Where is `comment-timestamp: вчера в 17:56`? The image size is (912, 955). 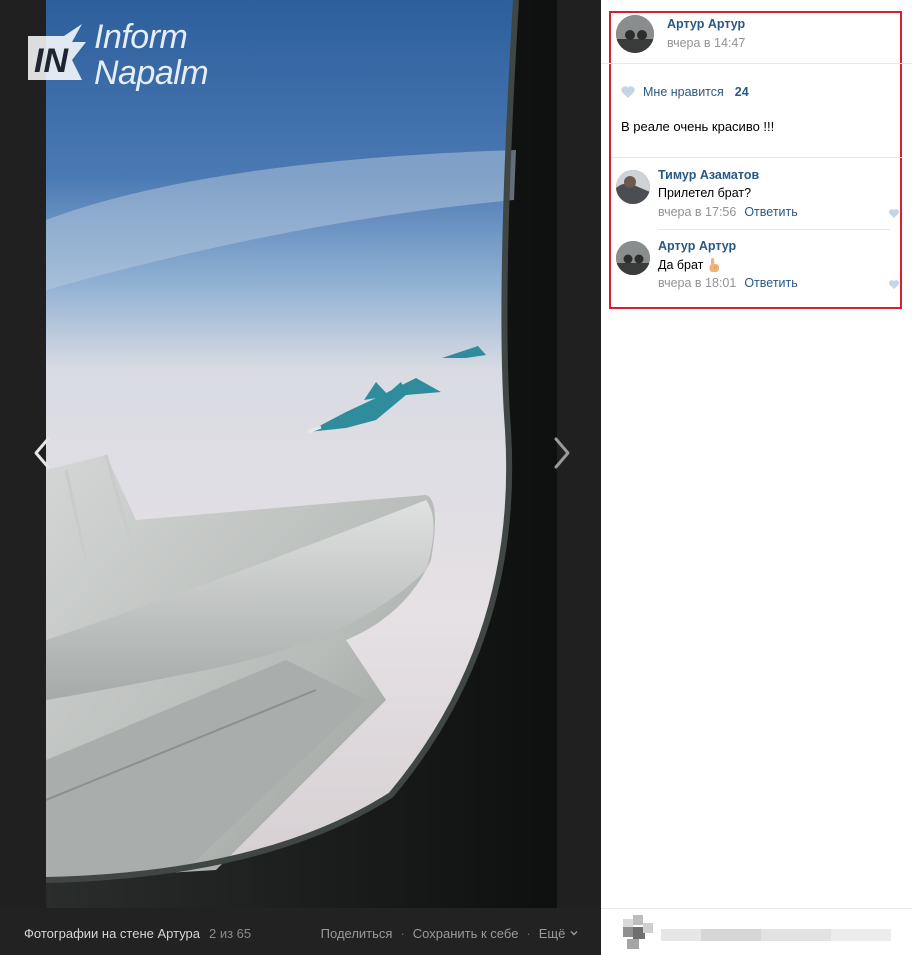
comment-timestamp: вчера в 17:56 is located at coordinates (697, 212).